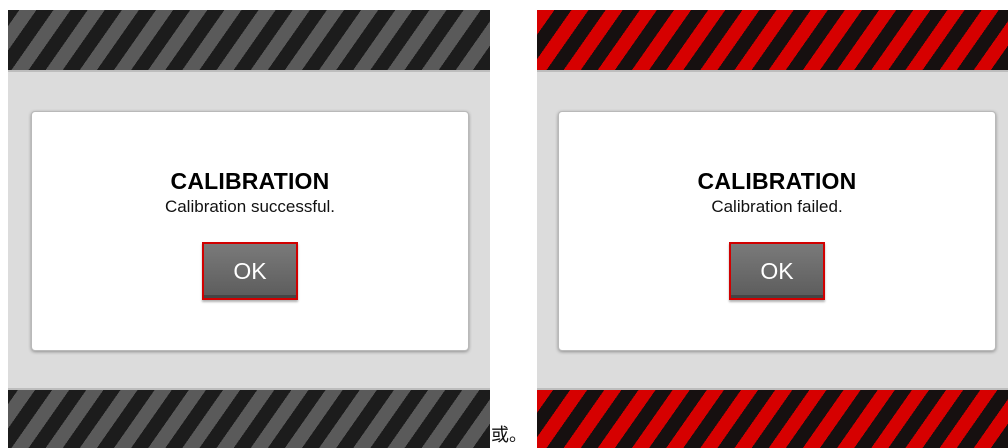  I want to click on dialog-message: Calibration successful., so click(250, 206).